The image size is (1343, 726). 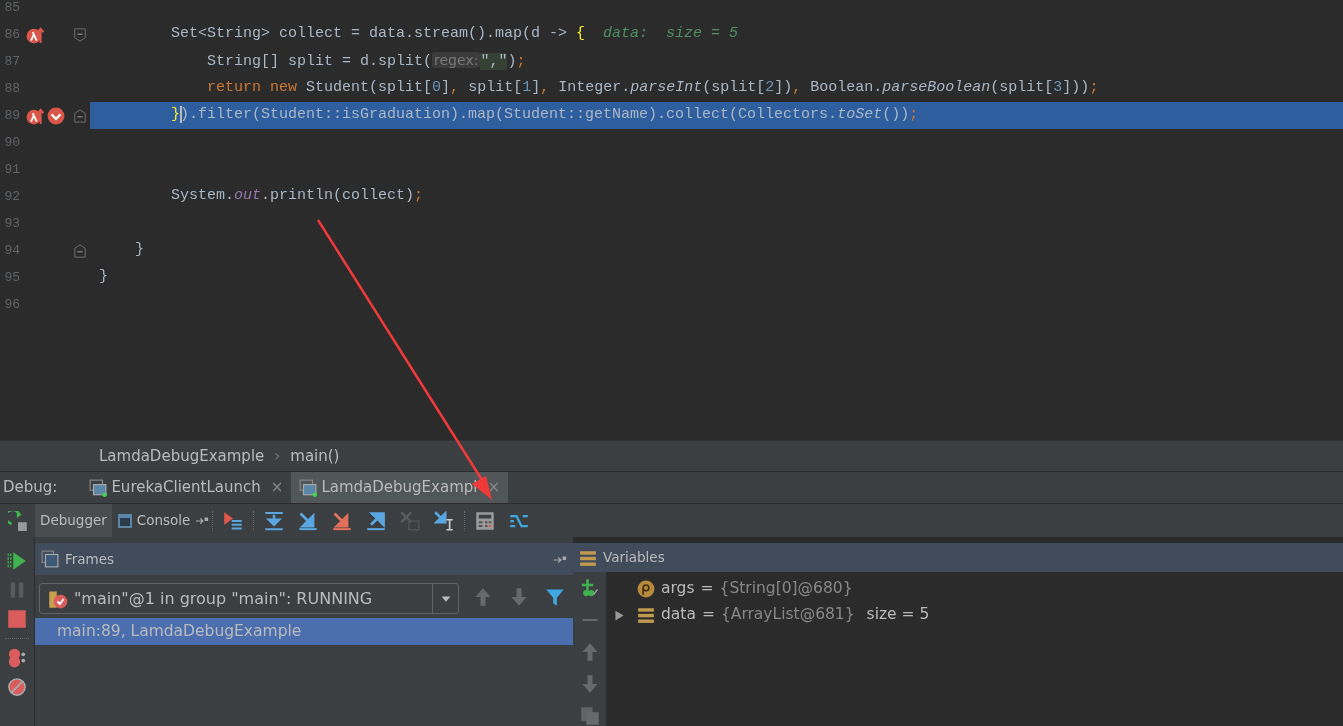 What do you see at coordinates (274, 520) in the screenshot?
I see `step-over-icon` at bounding box center [274, 520].